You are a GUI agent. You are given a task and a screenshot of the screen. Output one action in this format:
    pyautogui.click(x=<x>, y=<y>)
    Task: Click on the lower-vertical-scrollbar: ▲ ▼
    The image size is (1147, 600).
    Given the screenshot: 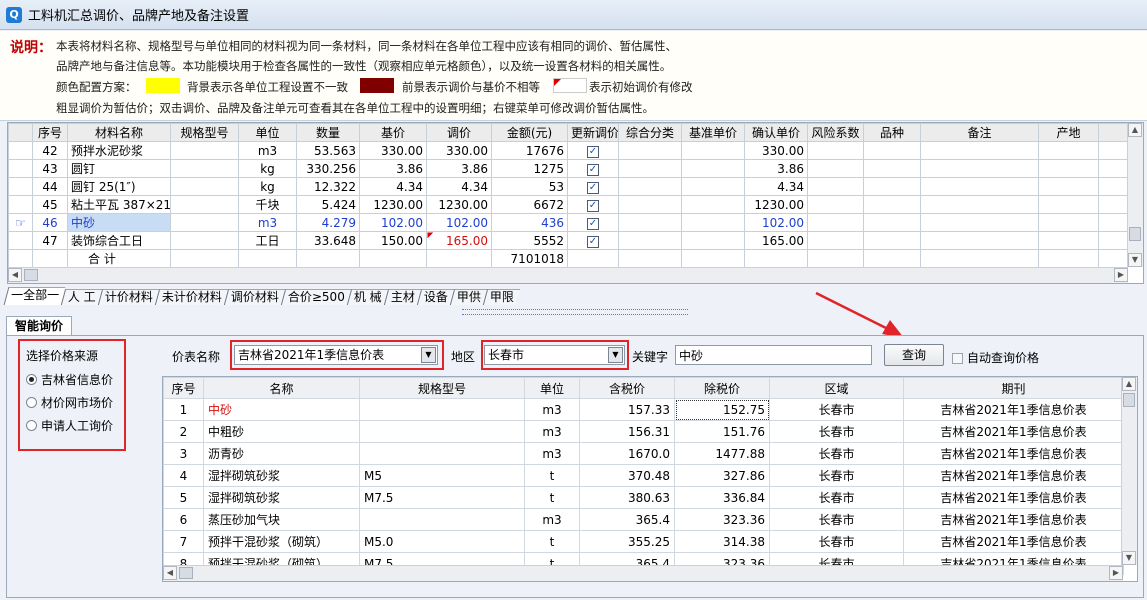 What is the action you would take?
    pyautogui.click(x=1129, y=471)
    